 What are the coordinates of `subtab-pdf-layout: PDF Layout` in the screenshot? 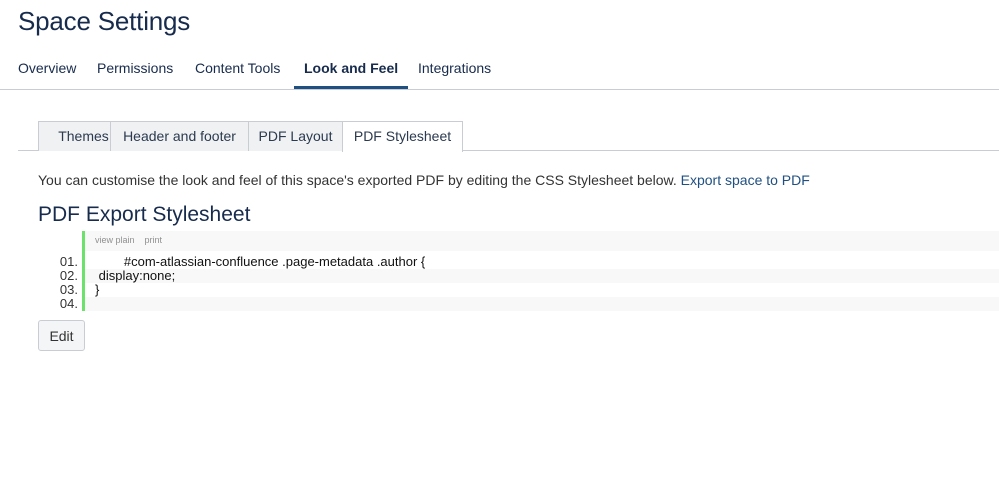 It's located at (295, 136).